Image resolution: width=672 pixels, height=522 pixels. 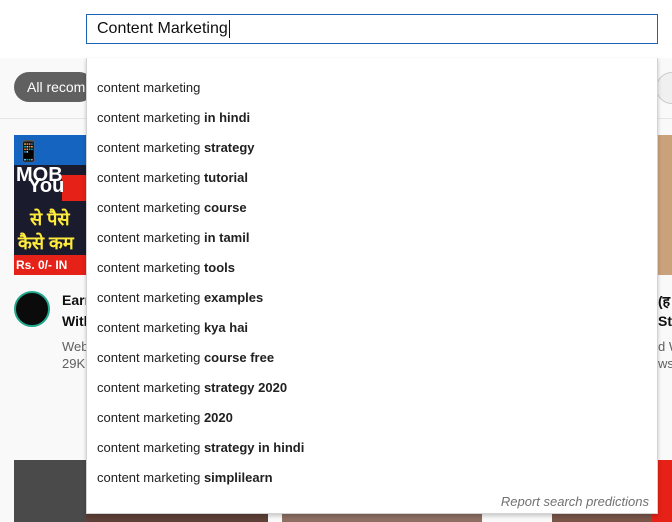 I want to click on suggestion-completion: in hindi, so click(x=225, y=117).